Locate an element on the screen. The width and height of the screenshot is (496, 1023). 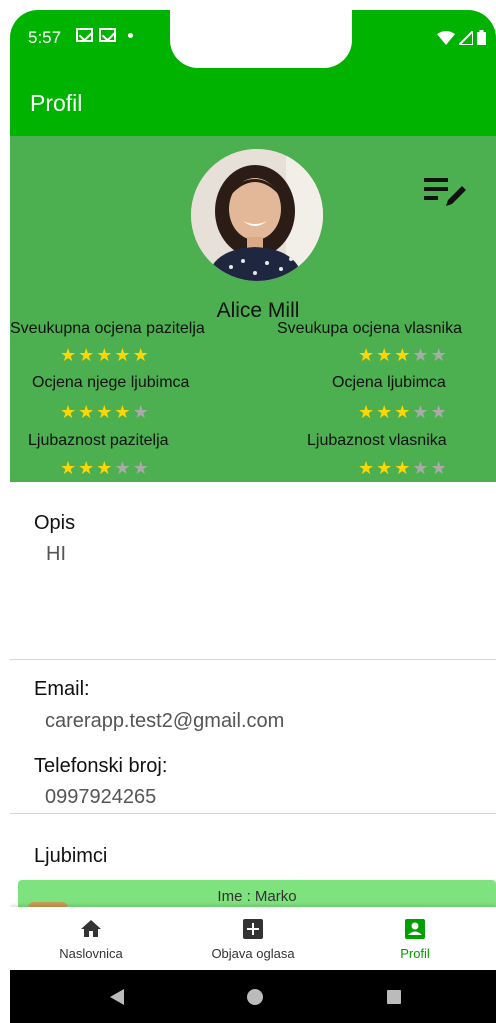
stars-owner-overall: ★ ★ ★ ★ ★ is located at coordinates (402, 355).